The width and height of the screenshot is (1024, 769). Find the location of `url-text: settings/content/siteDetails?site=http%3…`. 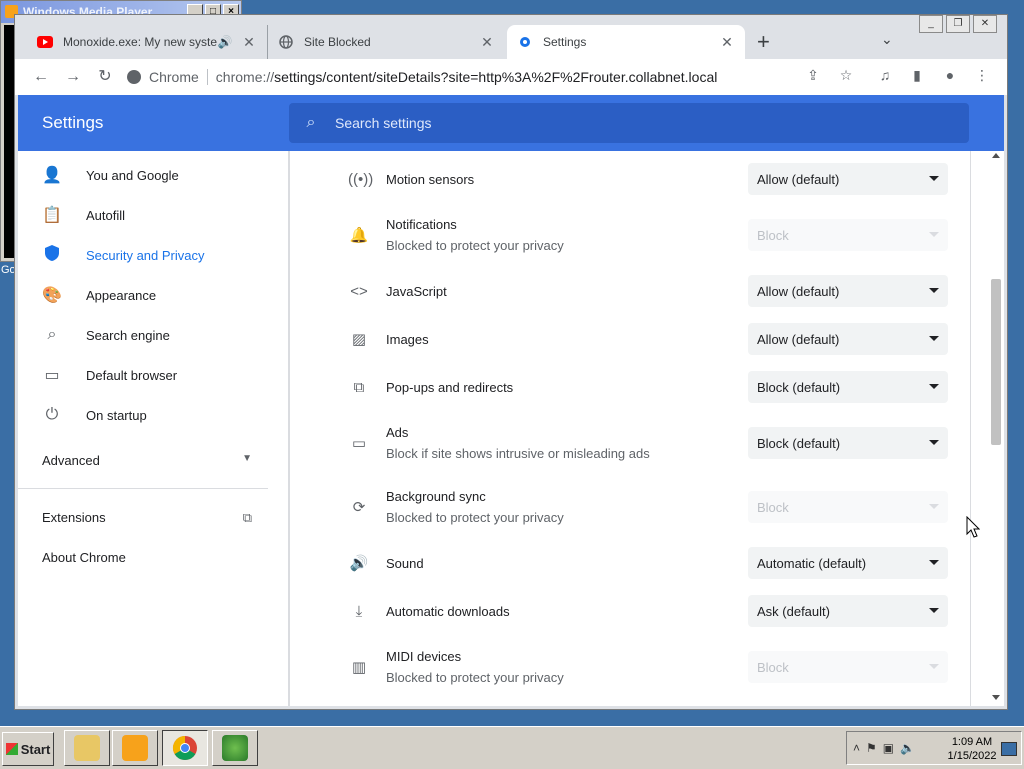

url-text: settings/content/siteDetails?site=http%3… is located at coordinates (496, 77).